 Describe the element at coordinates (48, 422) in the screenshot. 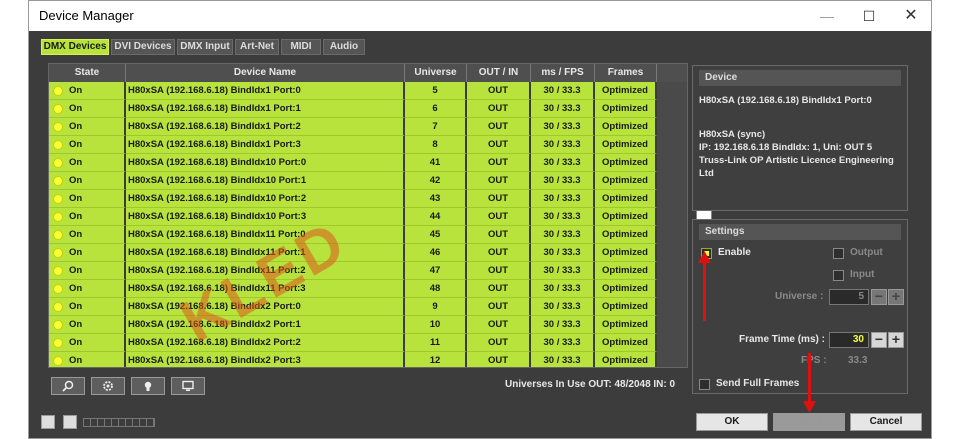

I see `folder-icon` at that location.